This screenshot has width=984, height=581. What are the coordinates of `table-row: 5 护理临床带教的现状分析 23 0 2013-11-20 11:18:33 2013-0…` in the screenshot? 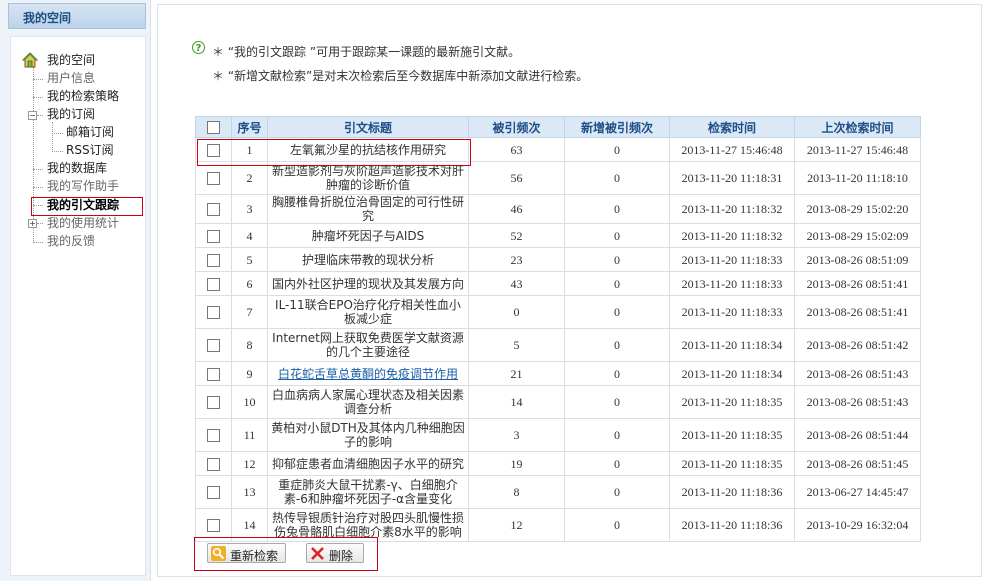 It's located at (558, 259).